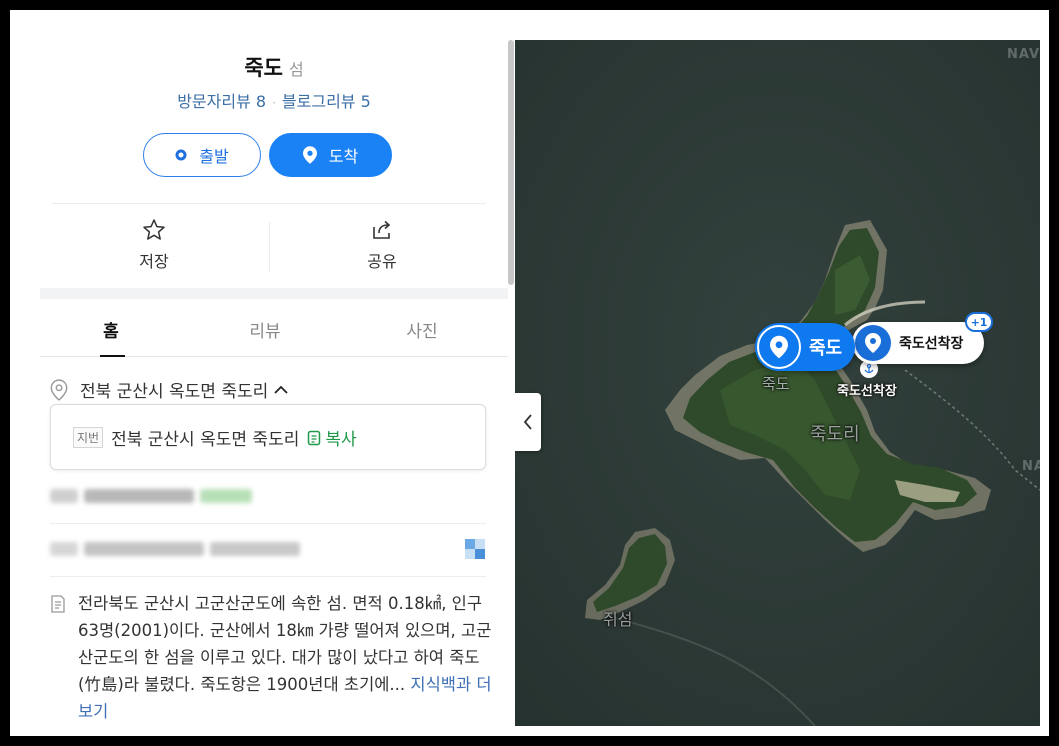 The height and width of the screenshot is (746, 1059). I want to click on jibun-tag: 지번, so click(88, 437).